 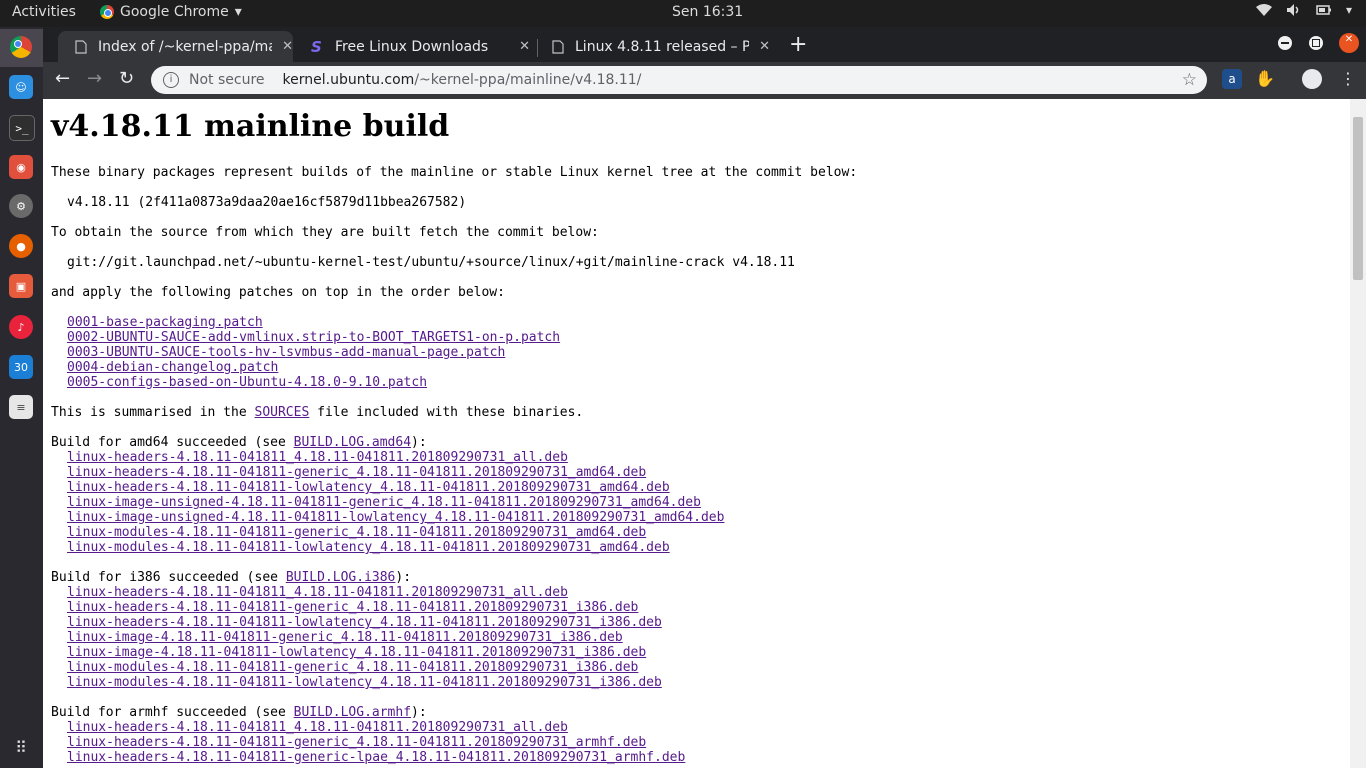 What do you see at coordinates (21, 167) in the screenshot?
I see `camera-icon: ◉` at bounding box center [21, 167].